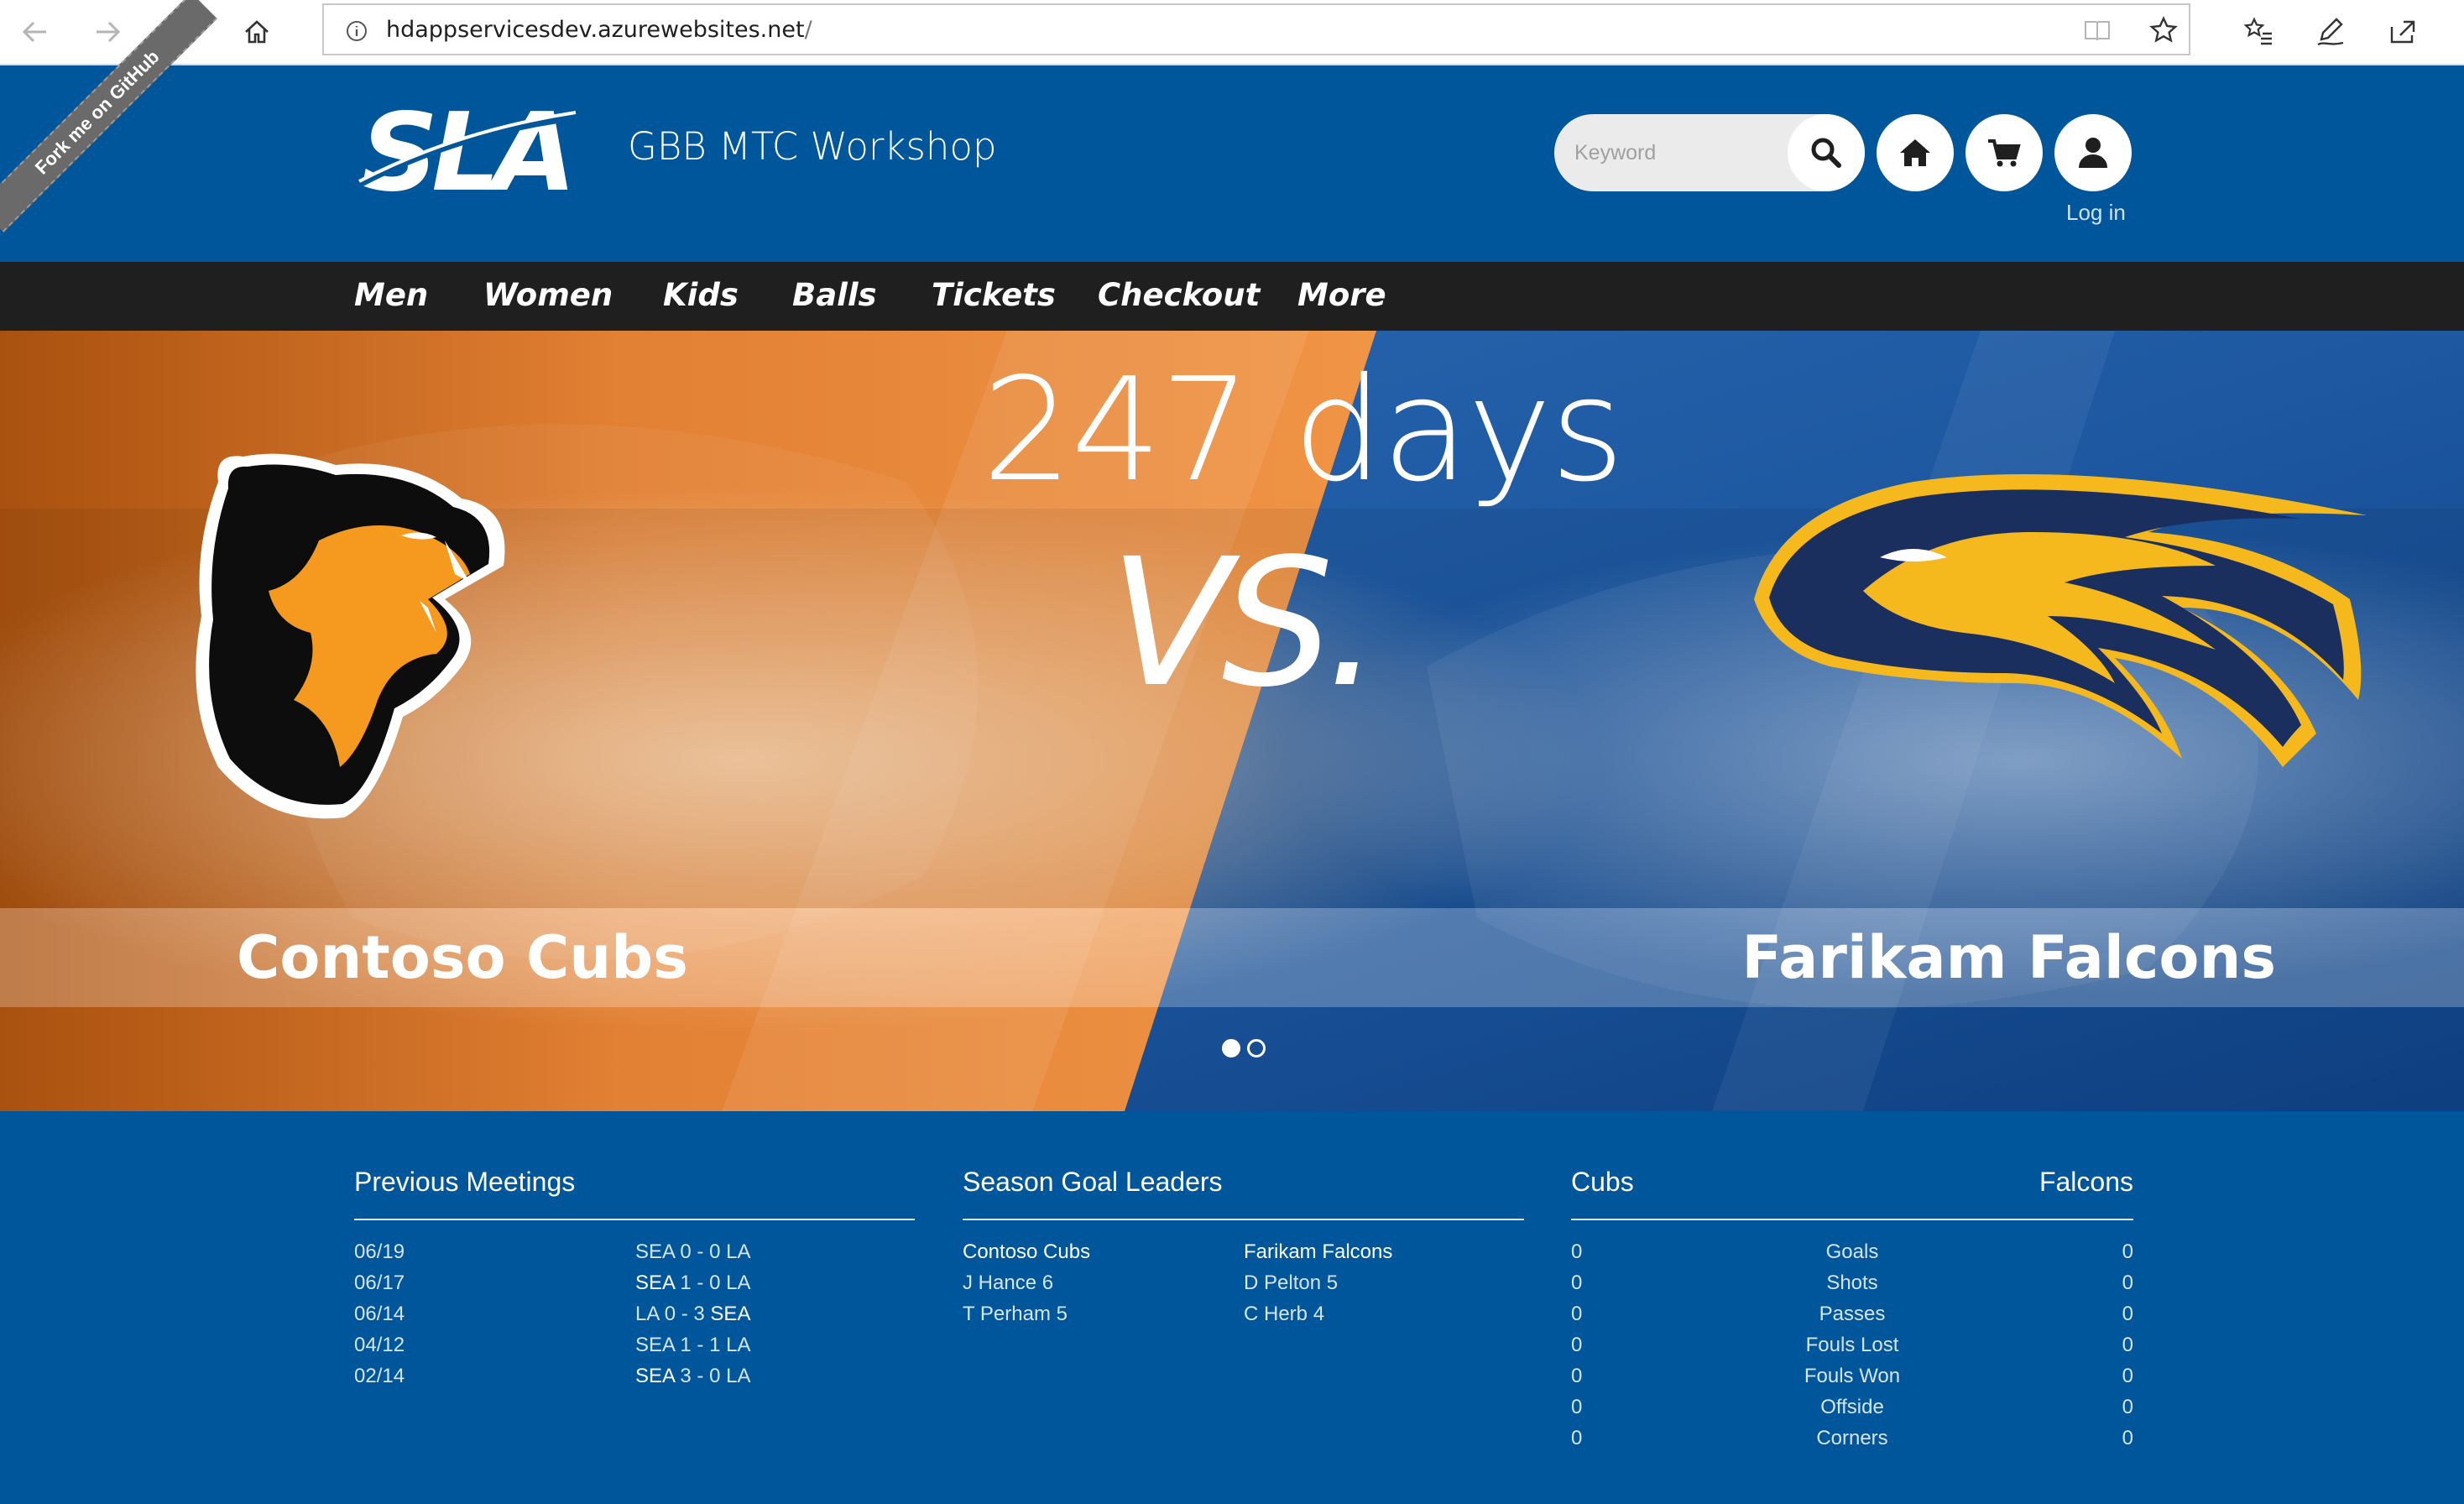  What do you see at coordinates (2097, 31) in the screenshot?
I see `reading-view-icon` at bounding box center [2097, 31].